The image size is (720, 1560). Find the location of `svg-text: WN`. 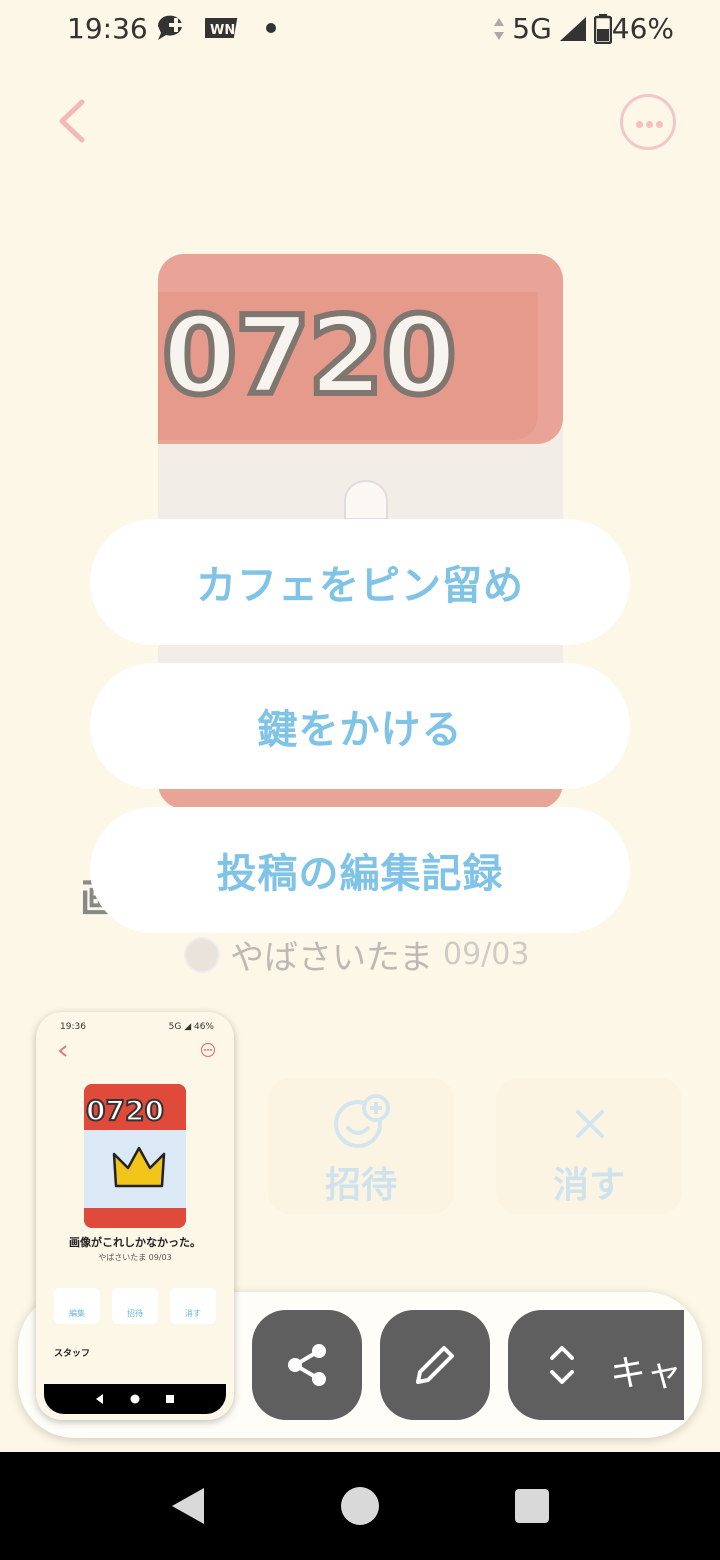

svg-text: WN is located at coordinates (222, 30).